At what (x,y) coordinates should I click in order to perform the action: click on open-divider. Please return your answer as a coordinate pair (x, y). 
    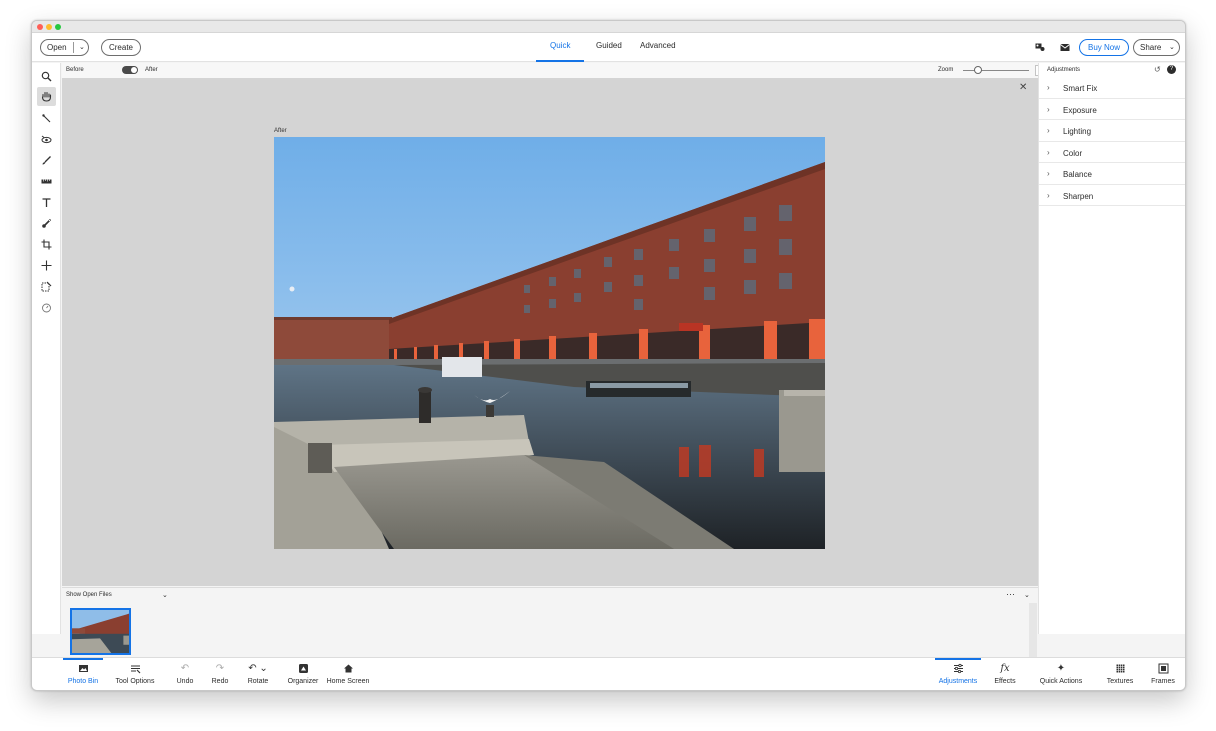
    Looking at the image, I should click on (73, 47).